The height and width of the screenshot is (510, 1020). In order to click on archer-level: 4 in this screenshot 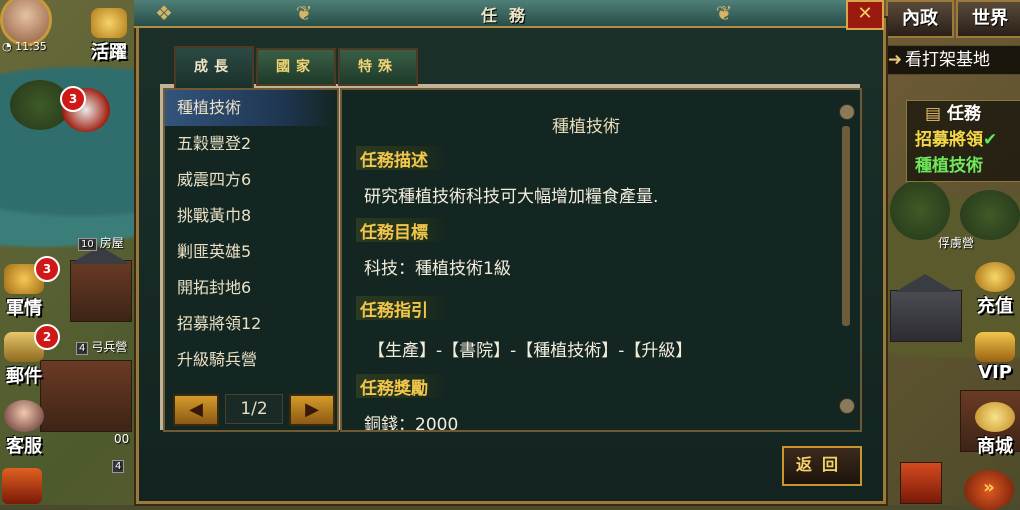, I will do `click(82, 348)`.